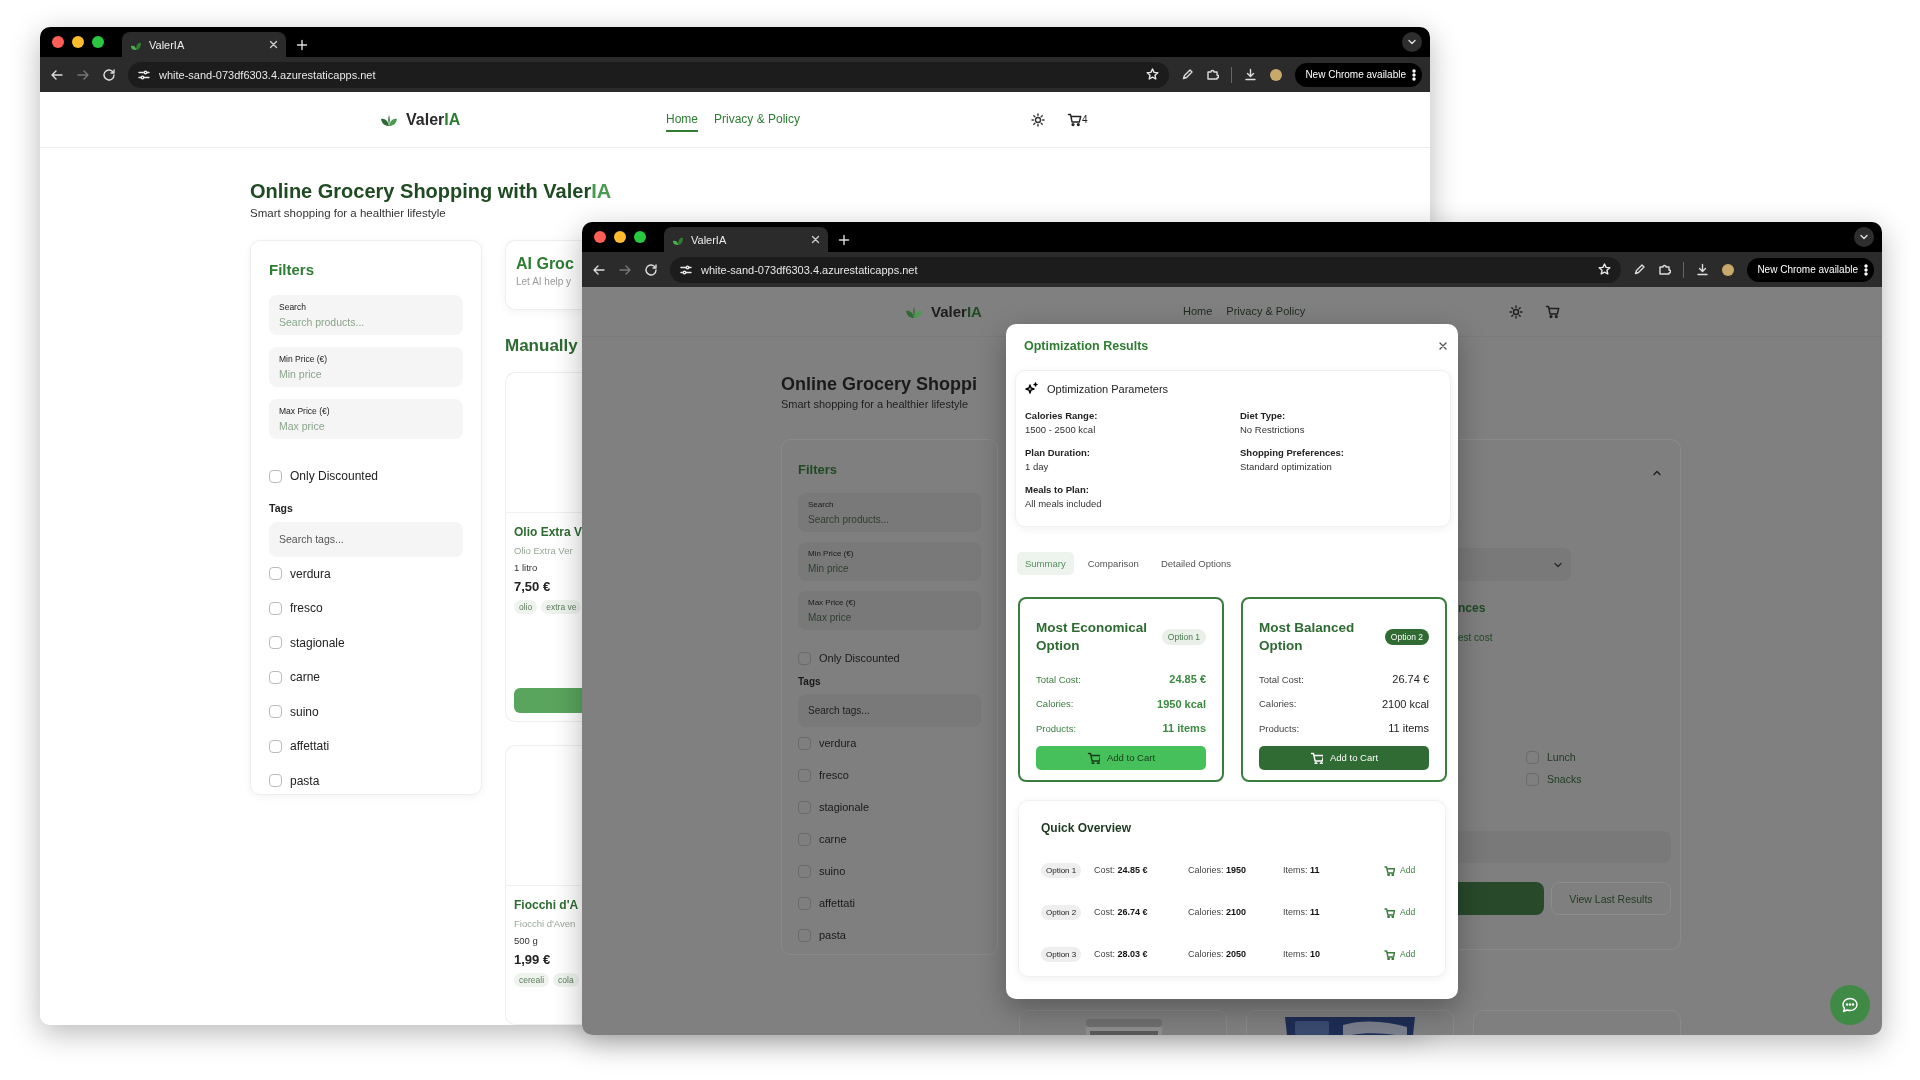 The height and width of the screenshot is (1080, 1920). What do you see at coordinates (292, 307) in the screenshot?
I see `field-label: Search` at bounding box center [292, 307].